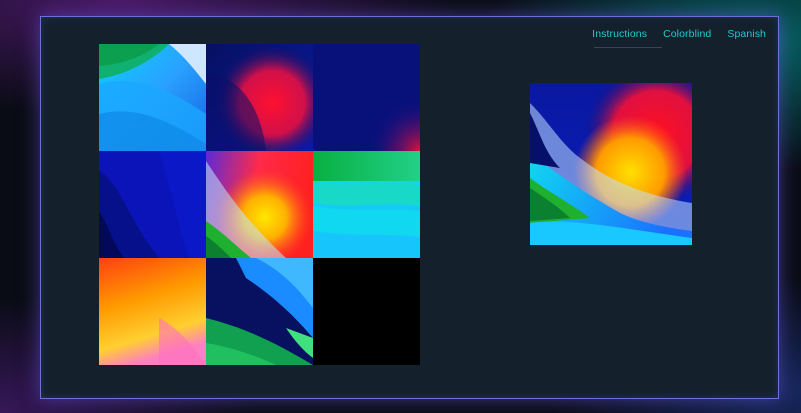 The image size is (801, 413). What do you see at coordinates (687, 34) in the screenshot?
I see `colorblind-link: Colorblind` at bounding box center [687, 34].